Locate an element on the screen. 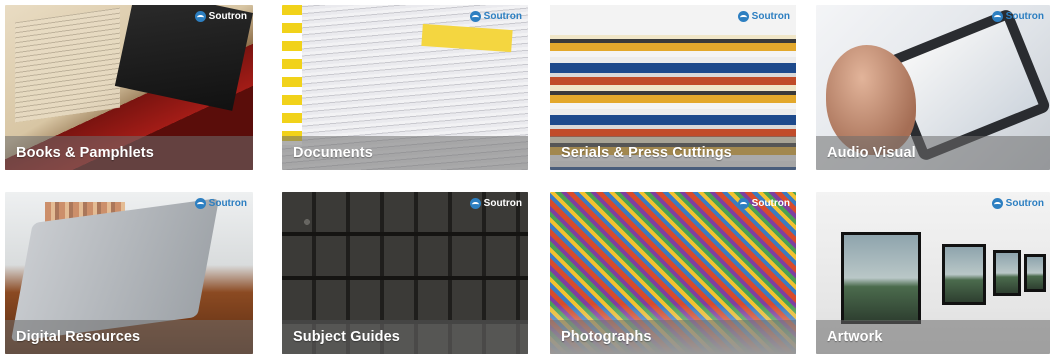  tile-artwork: Soutron Artwork is located at coordinates (933, 273).